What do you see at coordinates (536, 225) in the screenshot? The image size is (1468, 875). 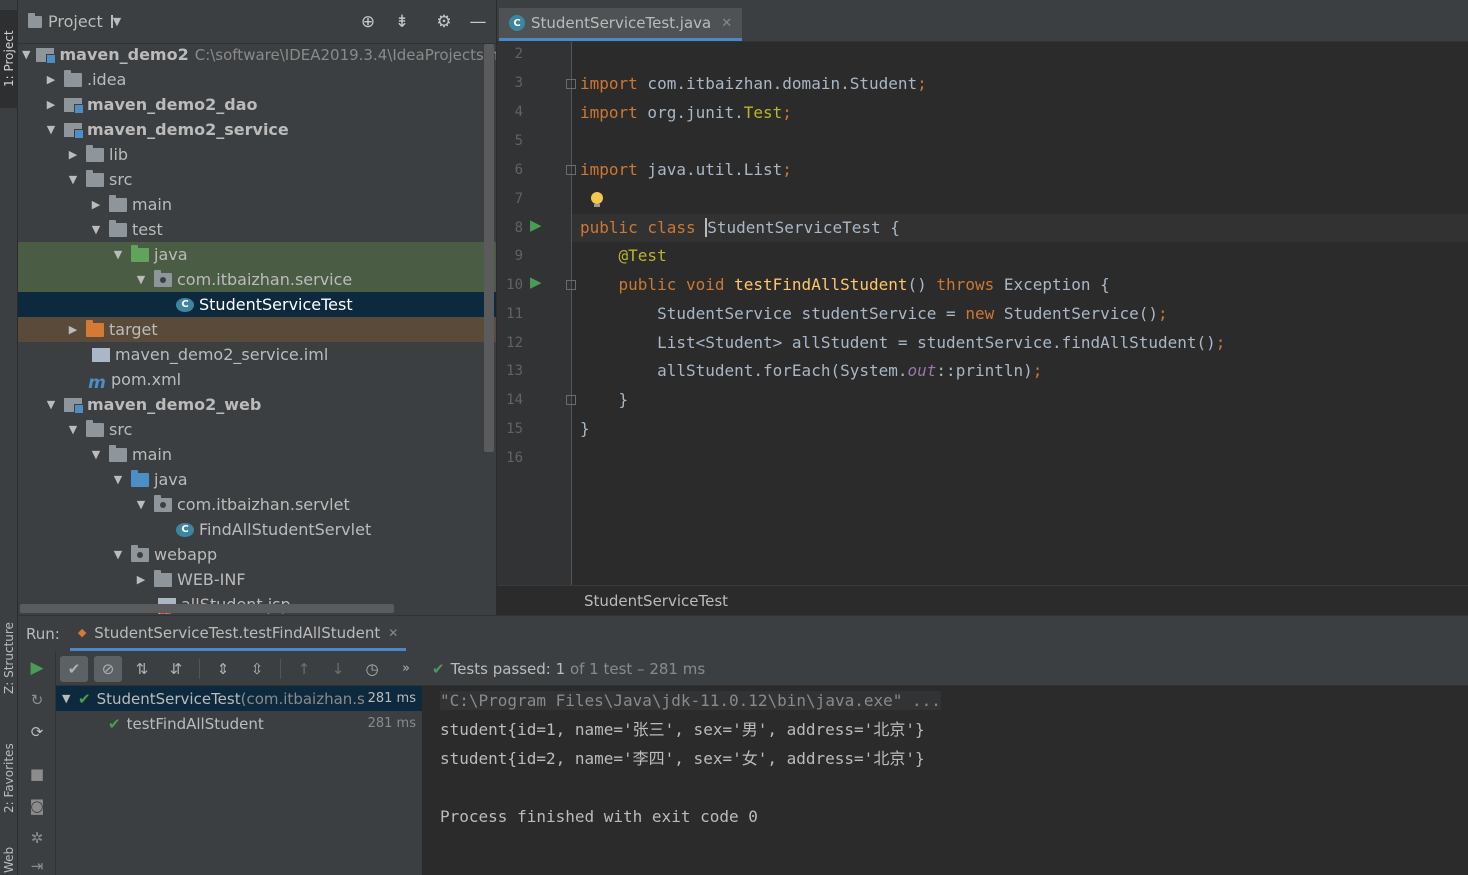 I see `run-class-icon: ▶` at bounding box center [536, 225].